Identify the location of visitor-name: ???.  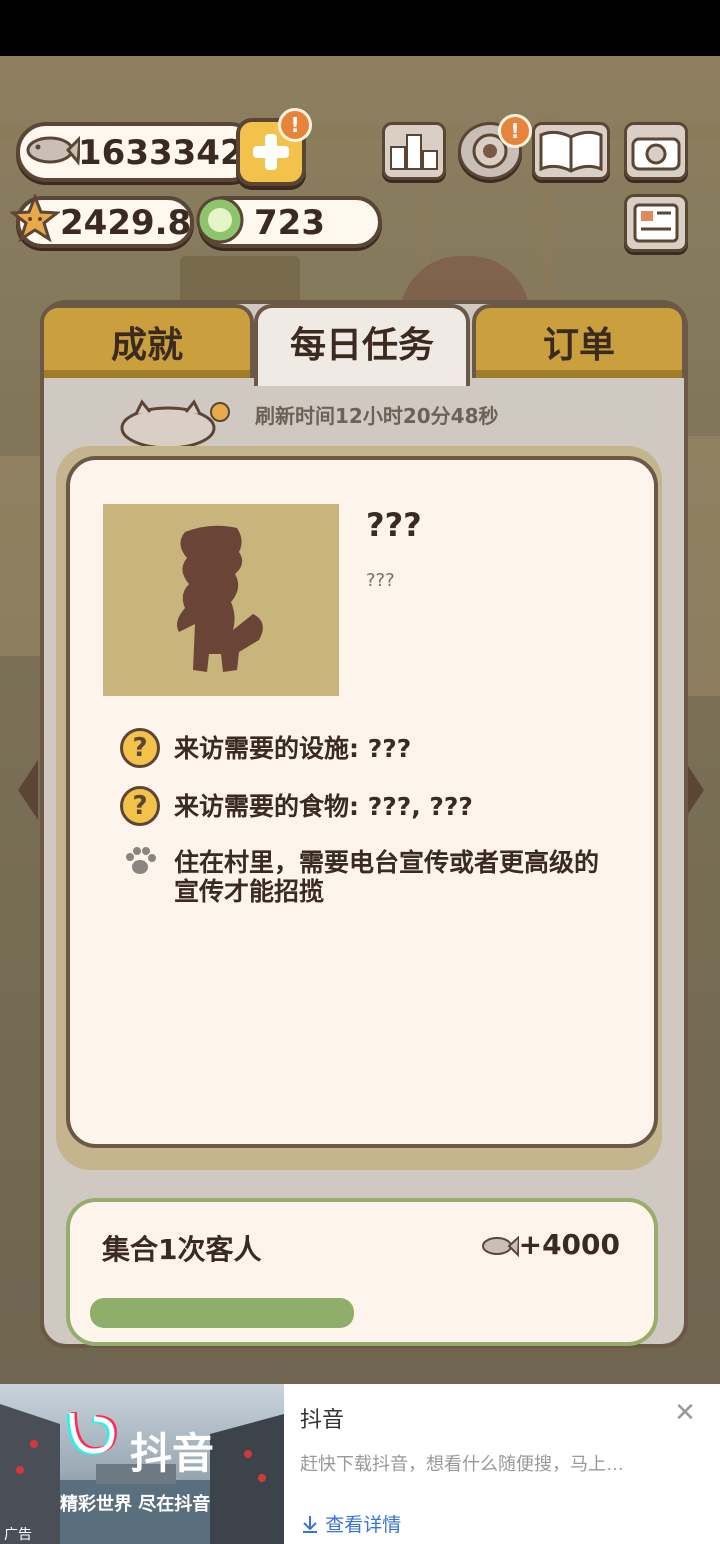
(394, 525).